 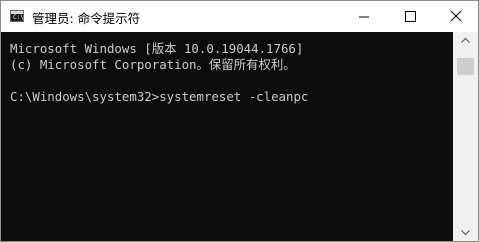 What do you see at coordinates (86, 18) in the screenshot?
I see `window-title: 管理员: 命令提示符` at bounding box center [86, 18].